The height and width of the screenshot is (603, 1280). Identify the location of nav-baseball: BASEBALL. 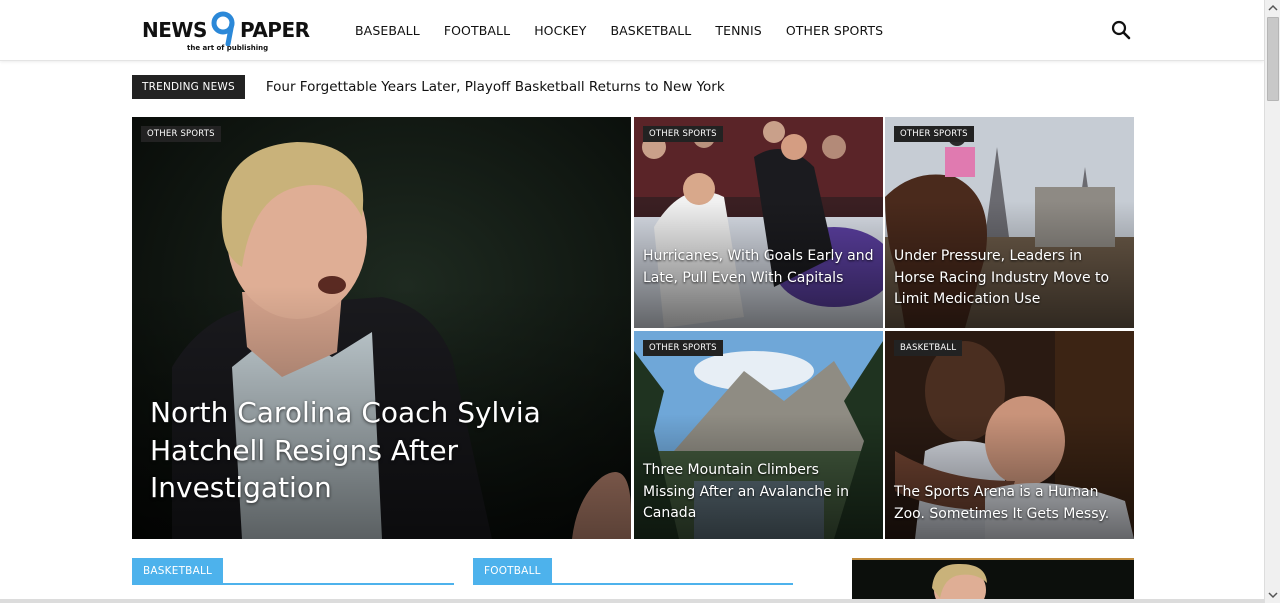
(387, 30).